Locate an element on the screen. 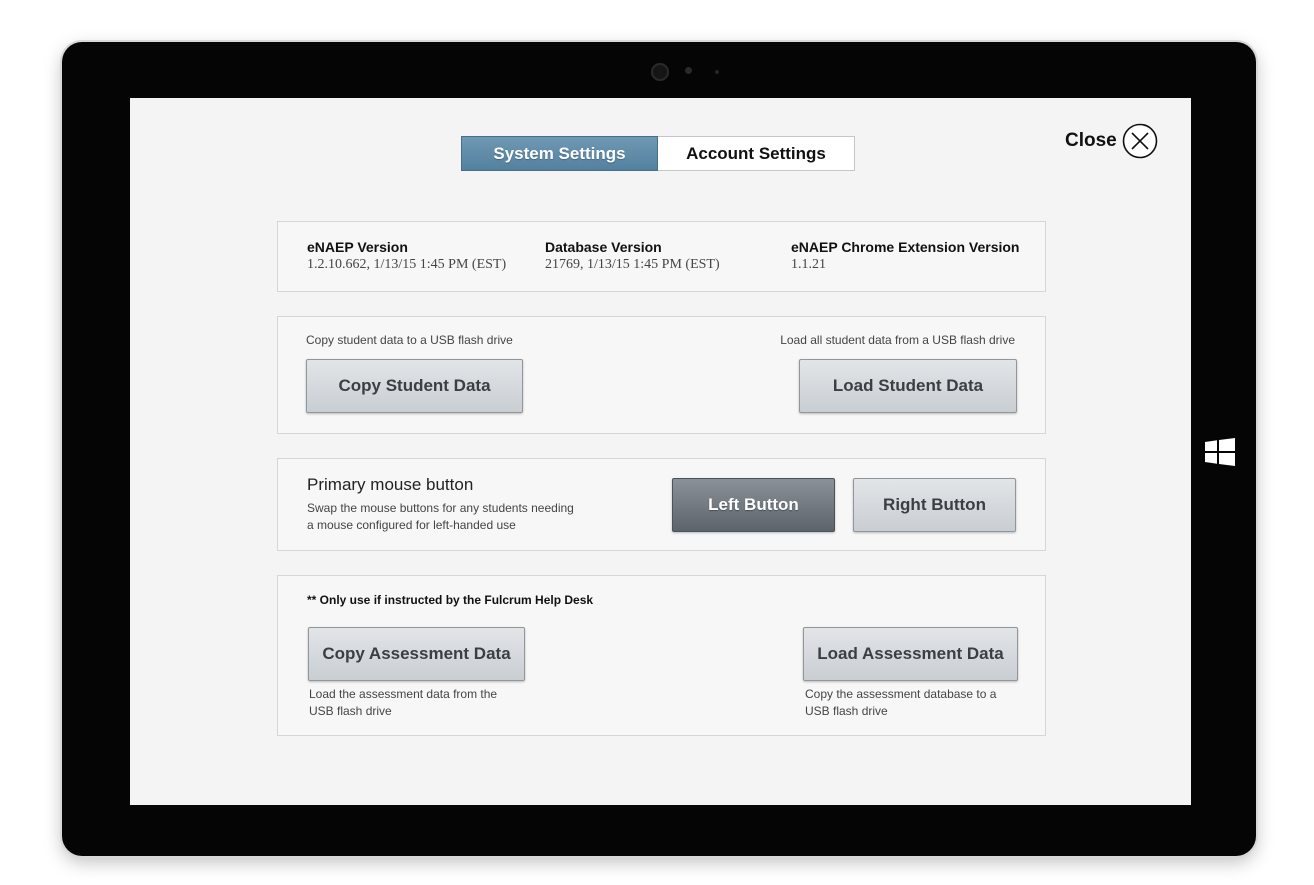 The image size is (1314, 885). settings-tabs: System Settings Account Settings is located at coordinates (658, 153).